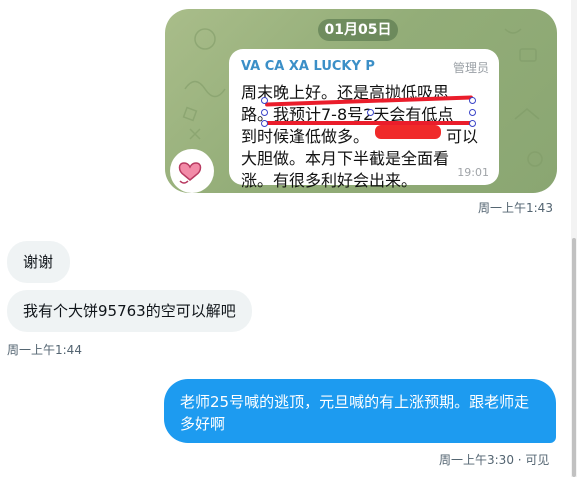 The height and width of the screenshot is (477, 577). What do you see at coordinates (129, 311) in the screenshot?
I see `incoming-message: 我有个大饼95763的空可以解吧` at bounding box center [129, 311].